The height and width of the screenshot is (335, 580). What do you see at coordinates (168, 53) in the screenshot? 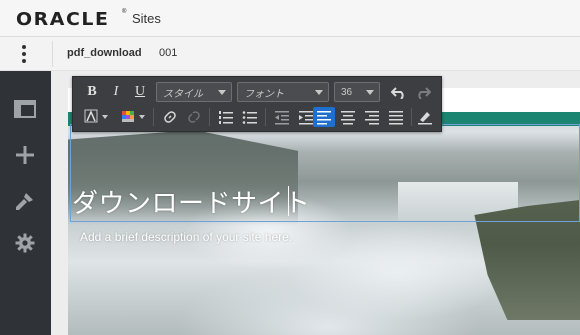
I see `site-update-name: 001` at bounding box center [168, 53].